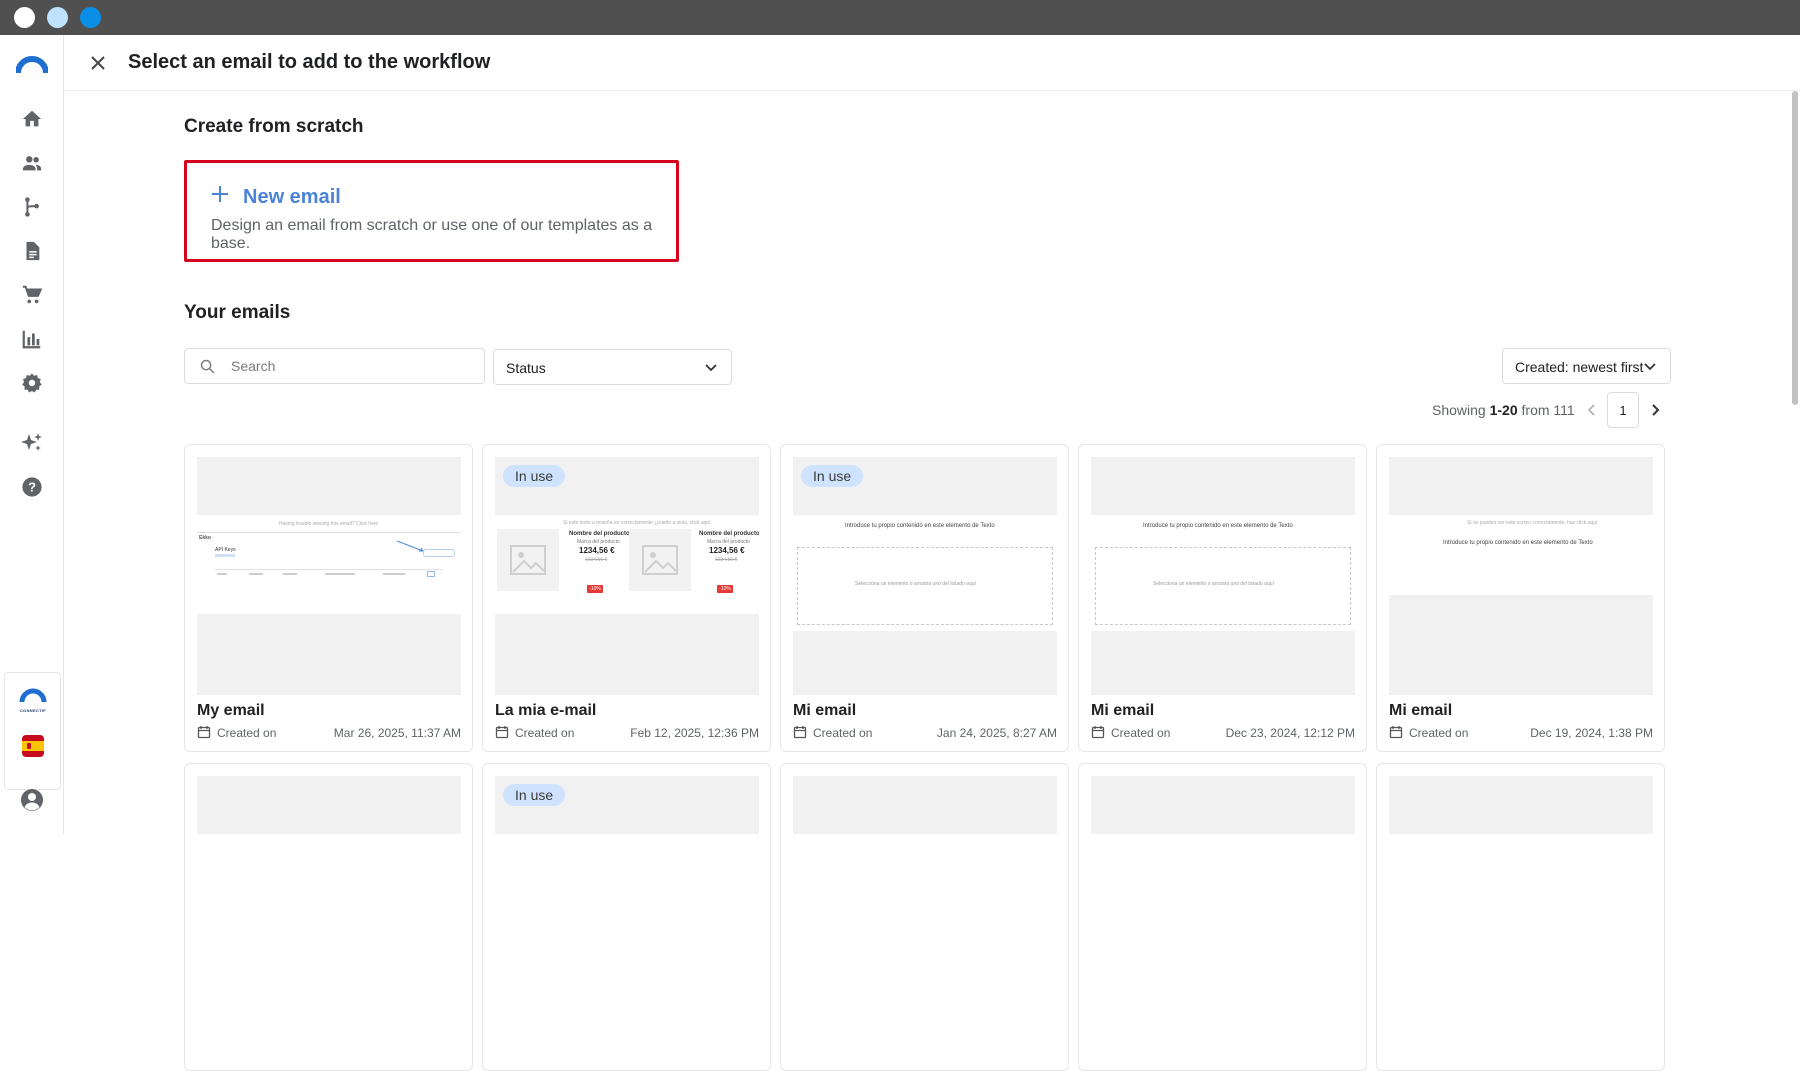 This screenshot has width=1800, height=1071. What do you see at coordinates (32, 65) in the screenshot?
I see `app-logo-icon` at bounding box center [32, 65].